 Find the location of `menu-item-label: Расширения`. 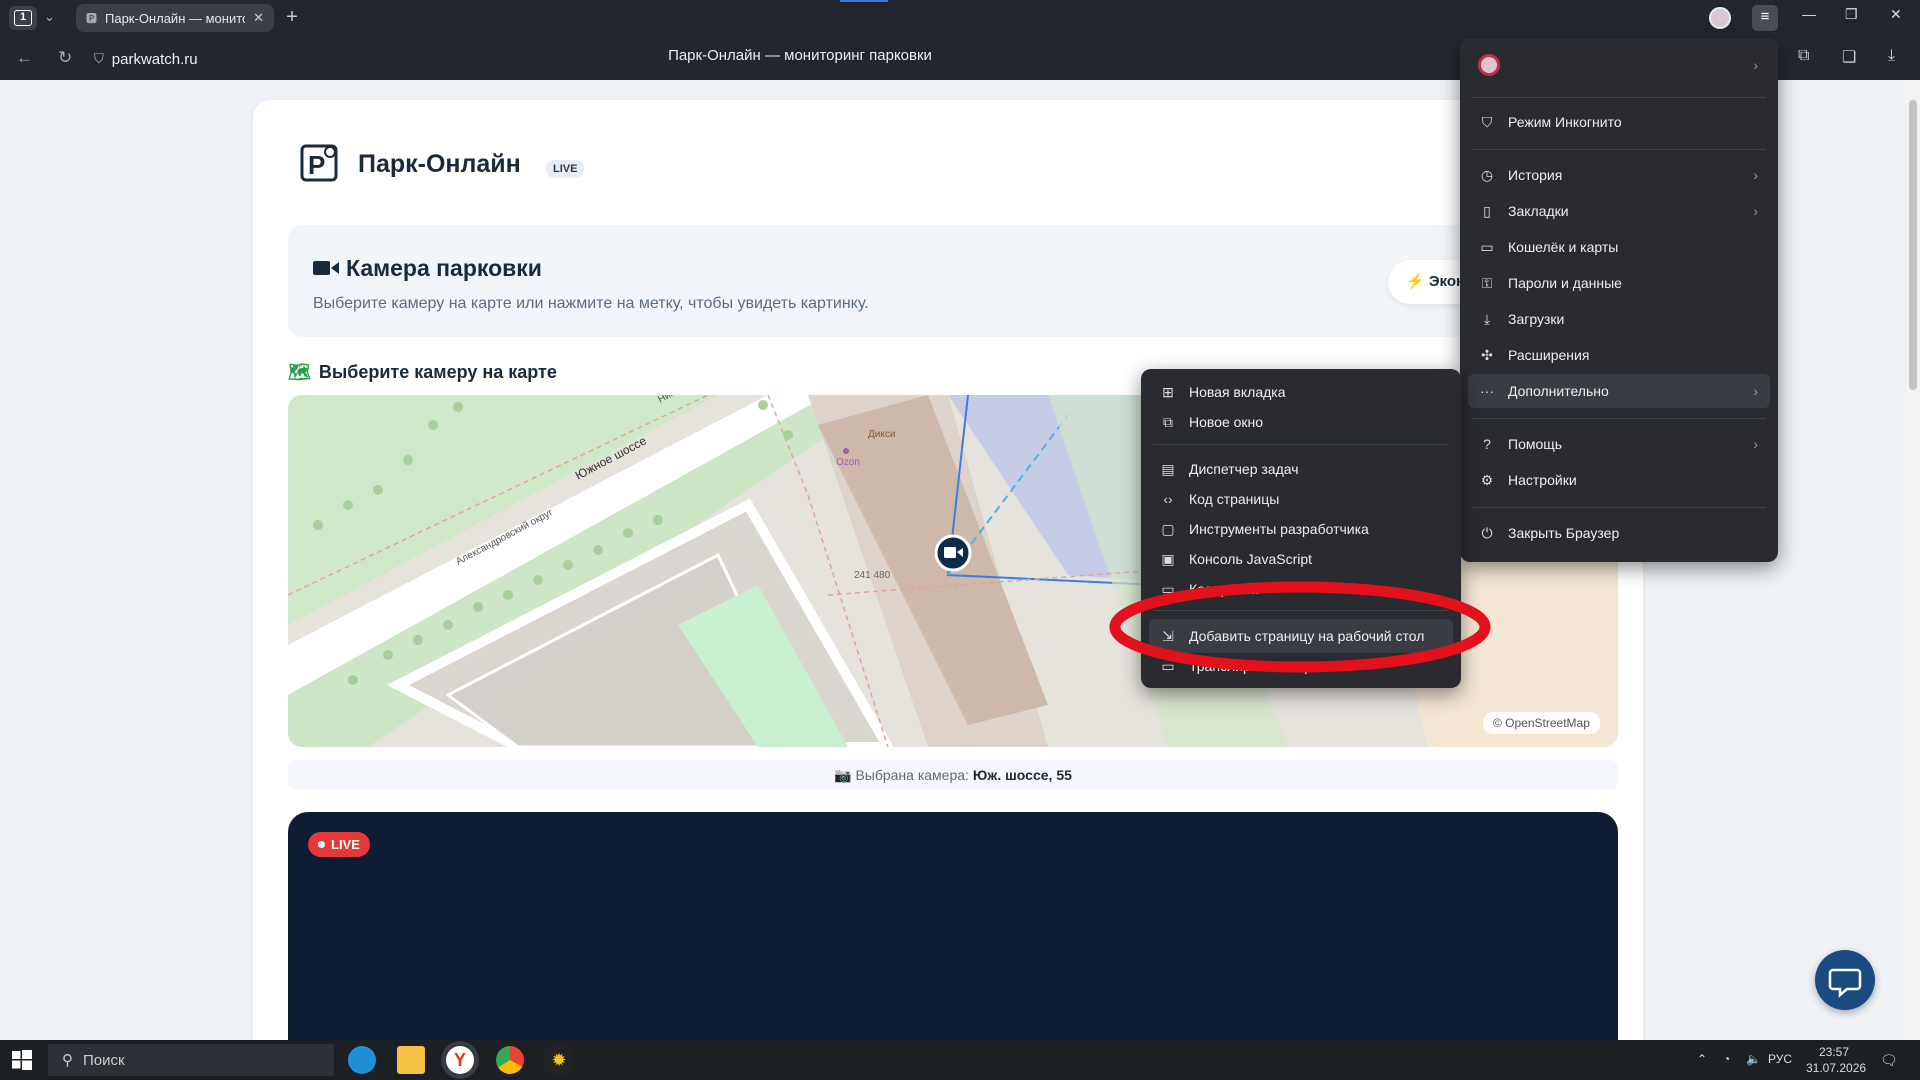

menu-item-label: Расширения is located at coordinates (1549, 355).